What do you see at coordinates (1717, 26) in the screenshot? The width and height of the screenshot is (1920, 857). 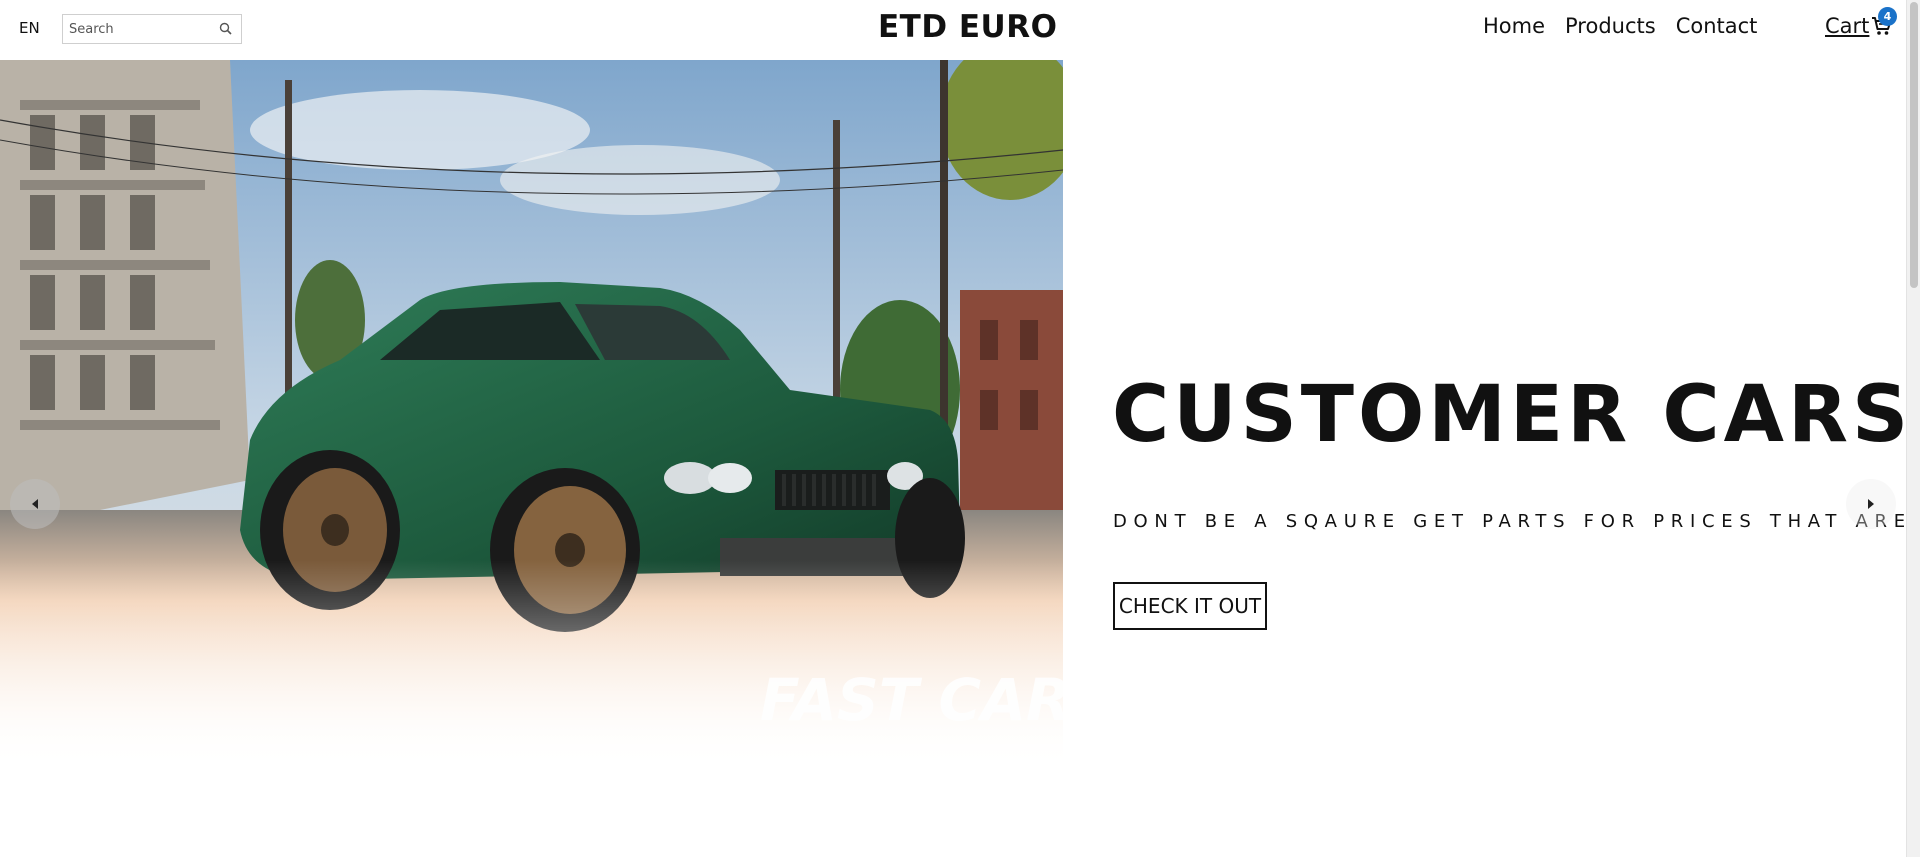 I see `nav-contact-link: Contact` at bounding box center [1717, 26].